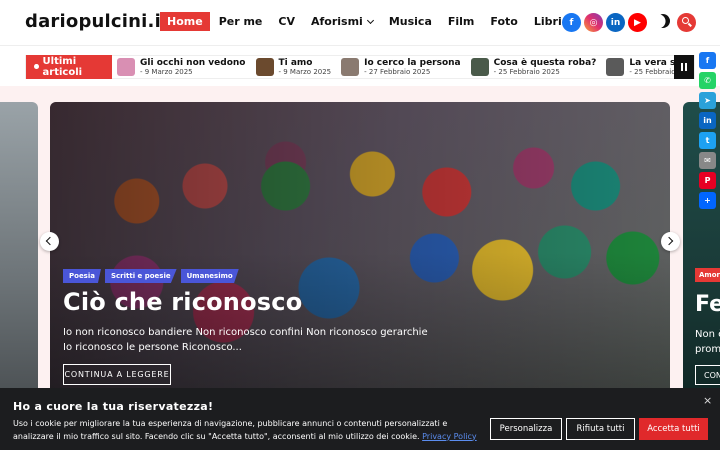 The height and width of the screenshot is (450, 720). What do you see at coordinates (295, 62) in the screenshot?
I see `ticker-item-title: Ti amo` at bounding box center [295, 62].